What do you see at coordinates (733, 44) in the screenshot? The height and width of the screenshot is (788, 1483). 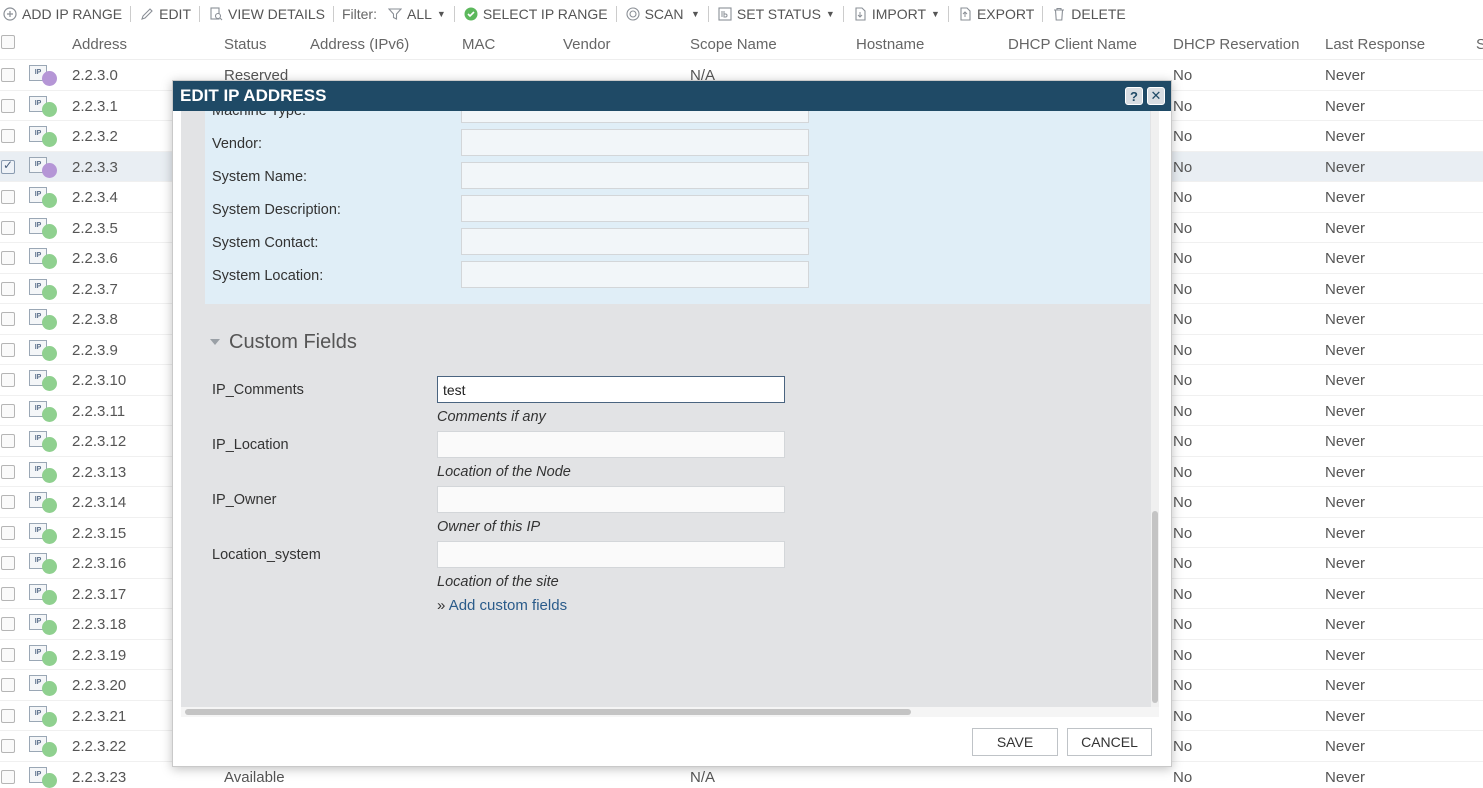 I see `column-header-scope-name: Scope Name` at bounding box center [733, 44].